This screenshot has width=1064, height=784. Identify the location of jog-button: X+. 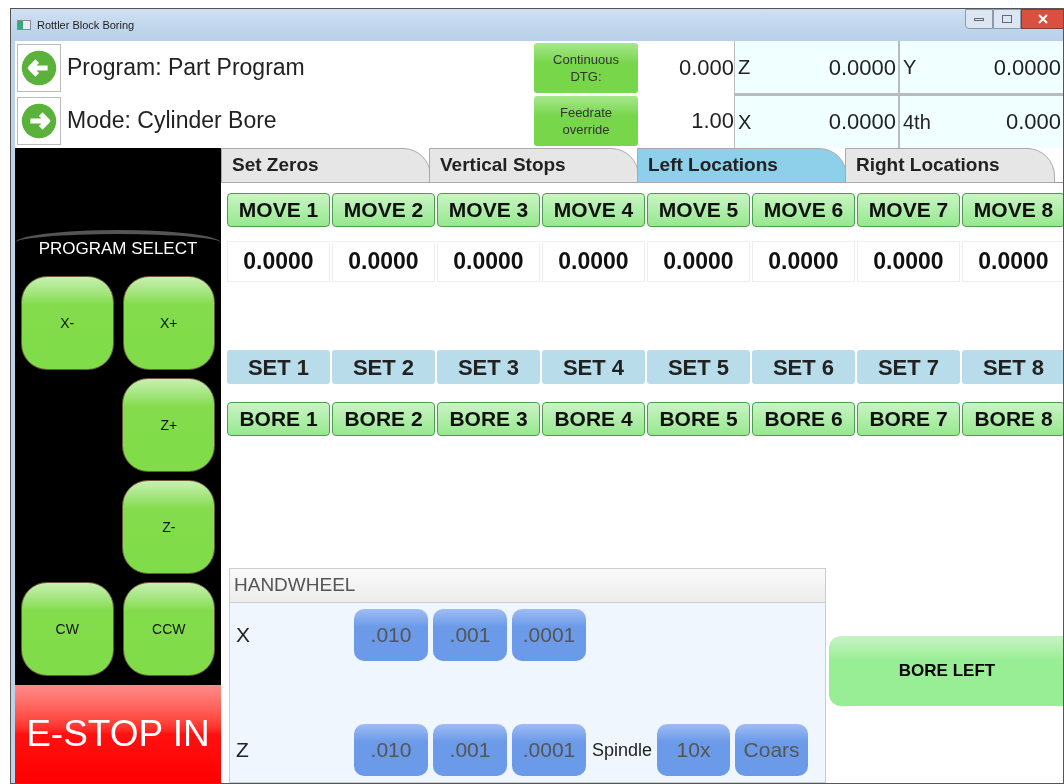
(168, 323).